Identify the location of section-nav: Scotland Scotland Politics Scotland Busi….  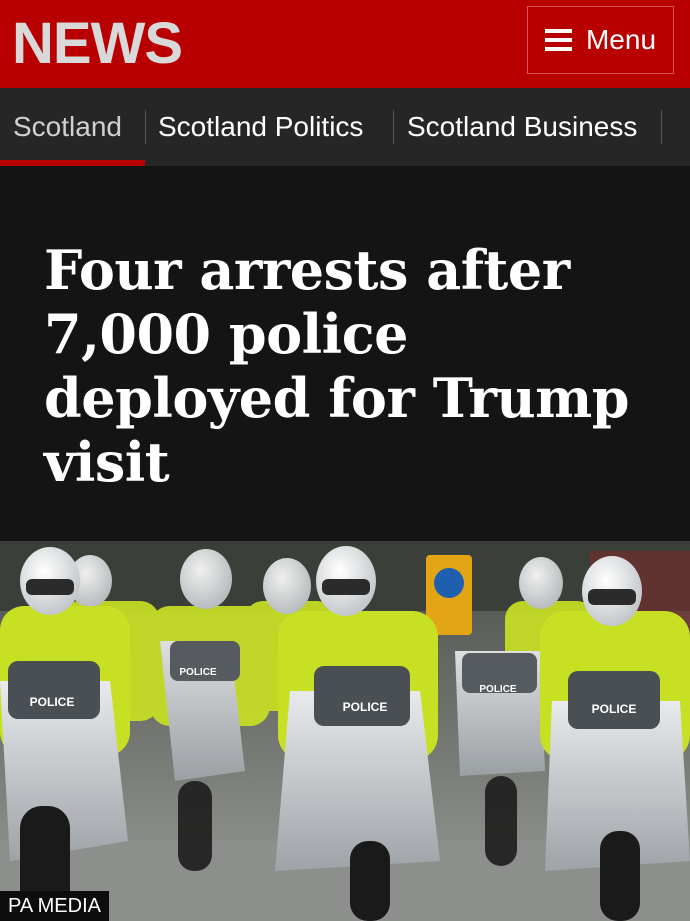
(345, 127).